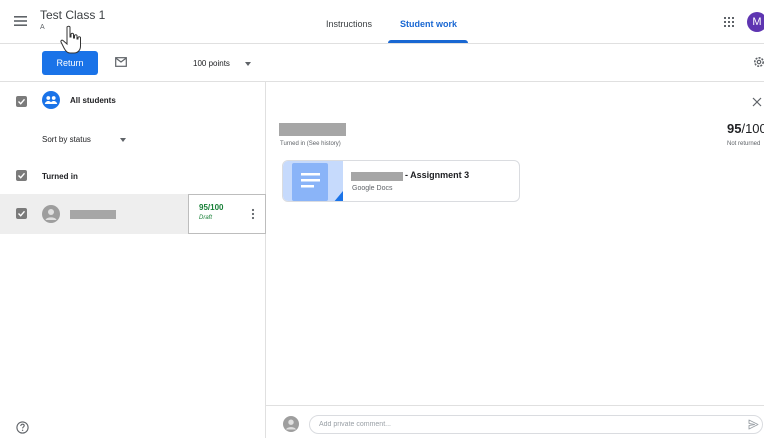 This screenshot has width=764, height=438. What do you see at coordinates (22, 427) in the screenshot?
I see `help-icon` at bounding box center [22, 427].